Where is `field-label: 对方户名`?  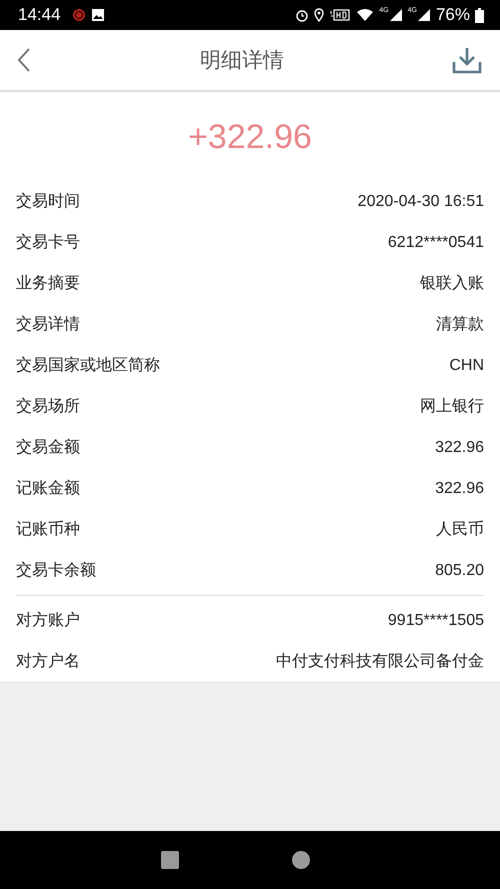
field-label: 对方户名 is located at coordinates (48, 661).